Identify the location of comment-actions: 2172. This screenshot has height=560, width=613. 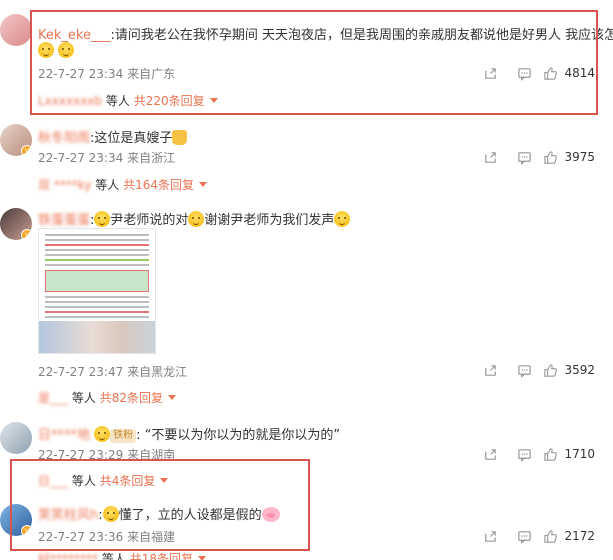
(534, 536).